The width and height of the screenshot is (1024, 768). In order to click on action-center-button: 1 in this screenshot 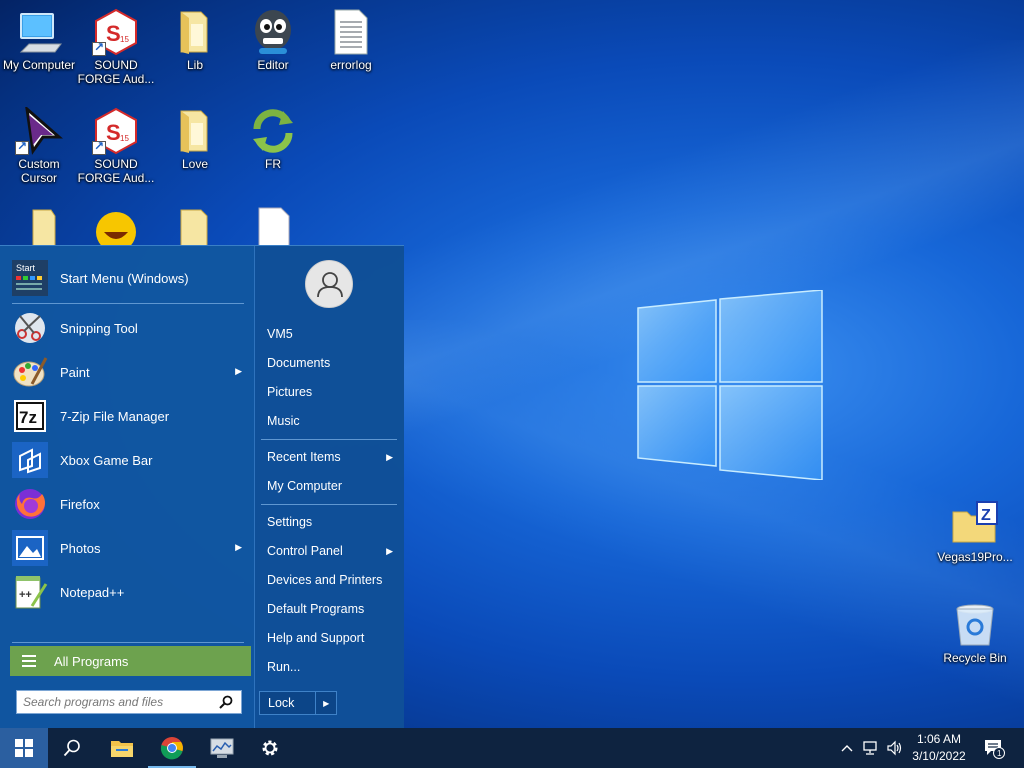, I will do `click(994, 748)`.